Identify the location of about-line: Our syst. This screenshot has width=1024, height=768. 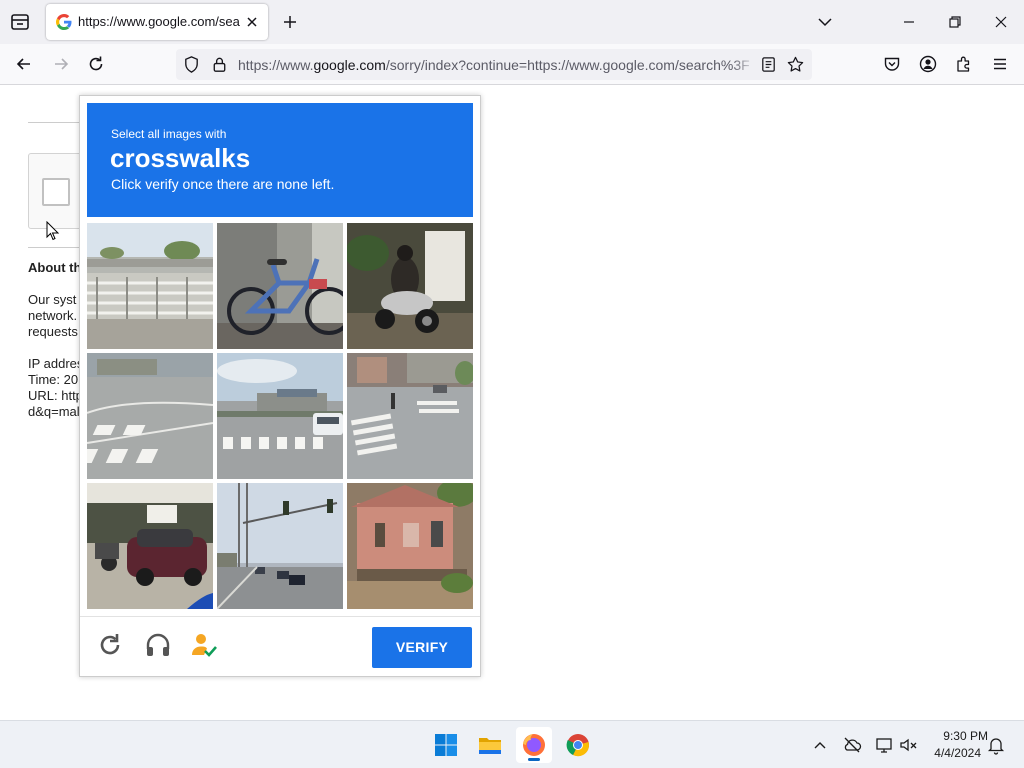
(52, 299).